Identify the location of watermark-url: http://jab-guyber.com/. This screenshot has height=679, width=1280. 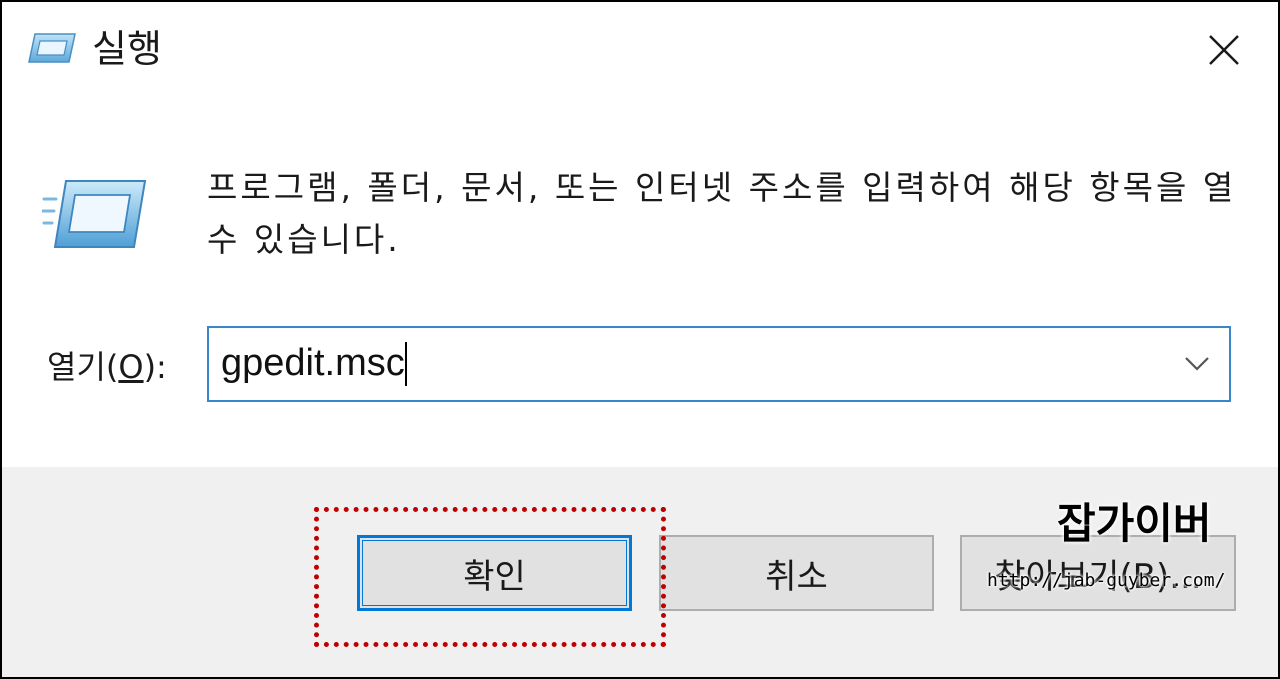
(1106, 580).